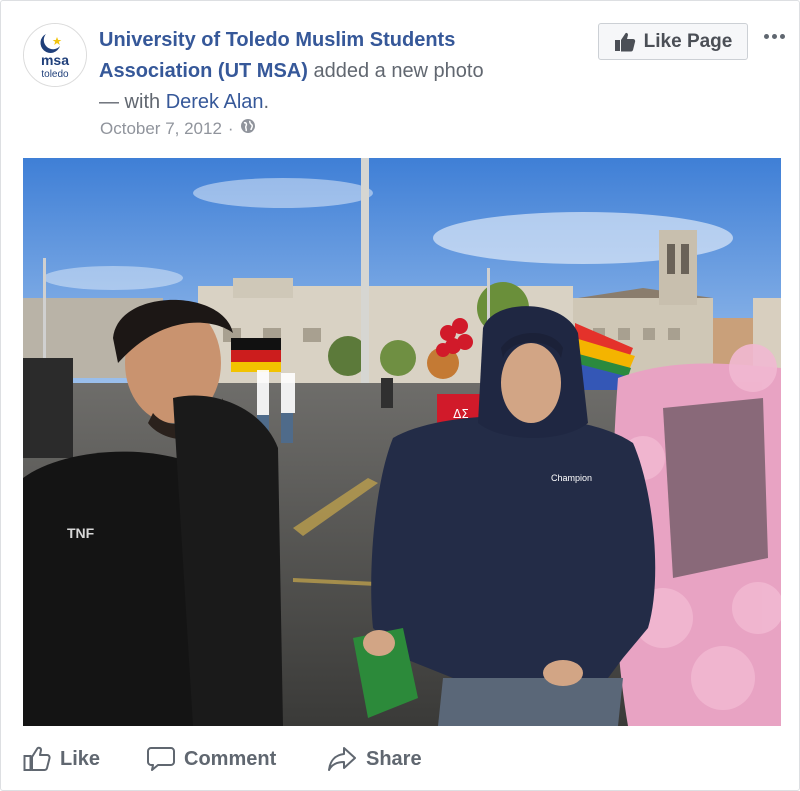 The image size is (800, 791). What do you see at coordinates (132, 102) in the screenshot?
I see `with-text: — with` at bounding box center [132, 102].